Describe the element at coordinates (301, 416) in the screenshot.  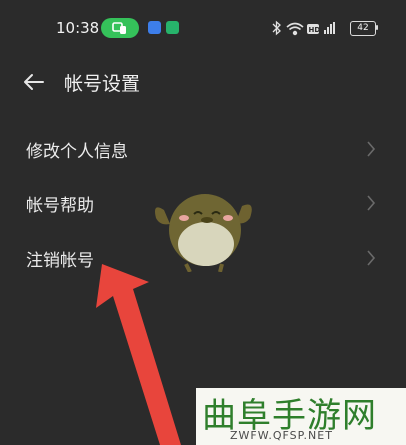
I see `watermark: 曲阜手游网 ZWFW.QFSP.NET` at that location.